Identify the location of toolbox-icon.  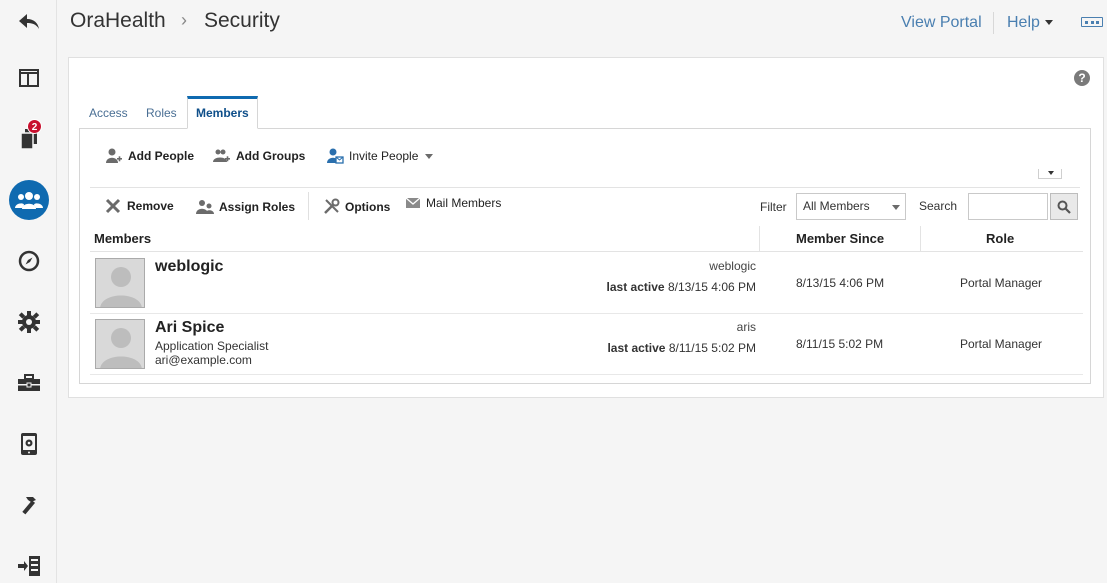
(28, 382).